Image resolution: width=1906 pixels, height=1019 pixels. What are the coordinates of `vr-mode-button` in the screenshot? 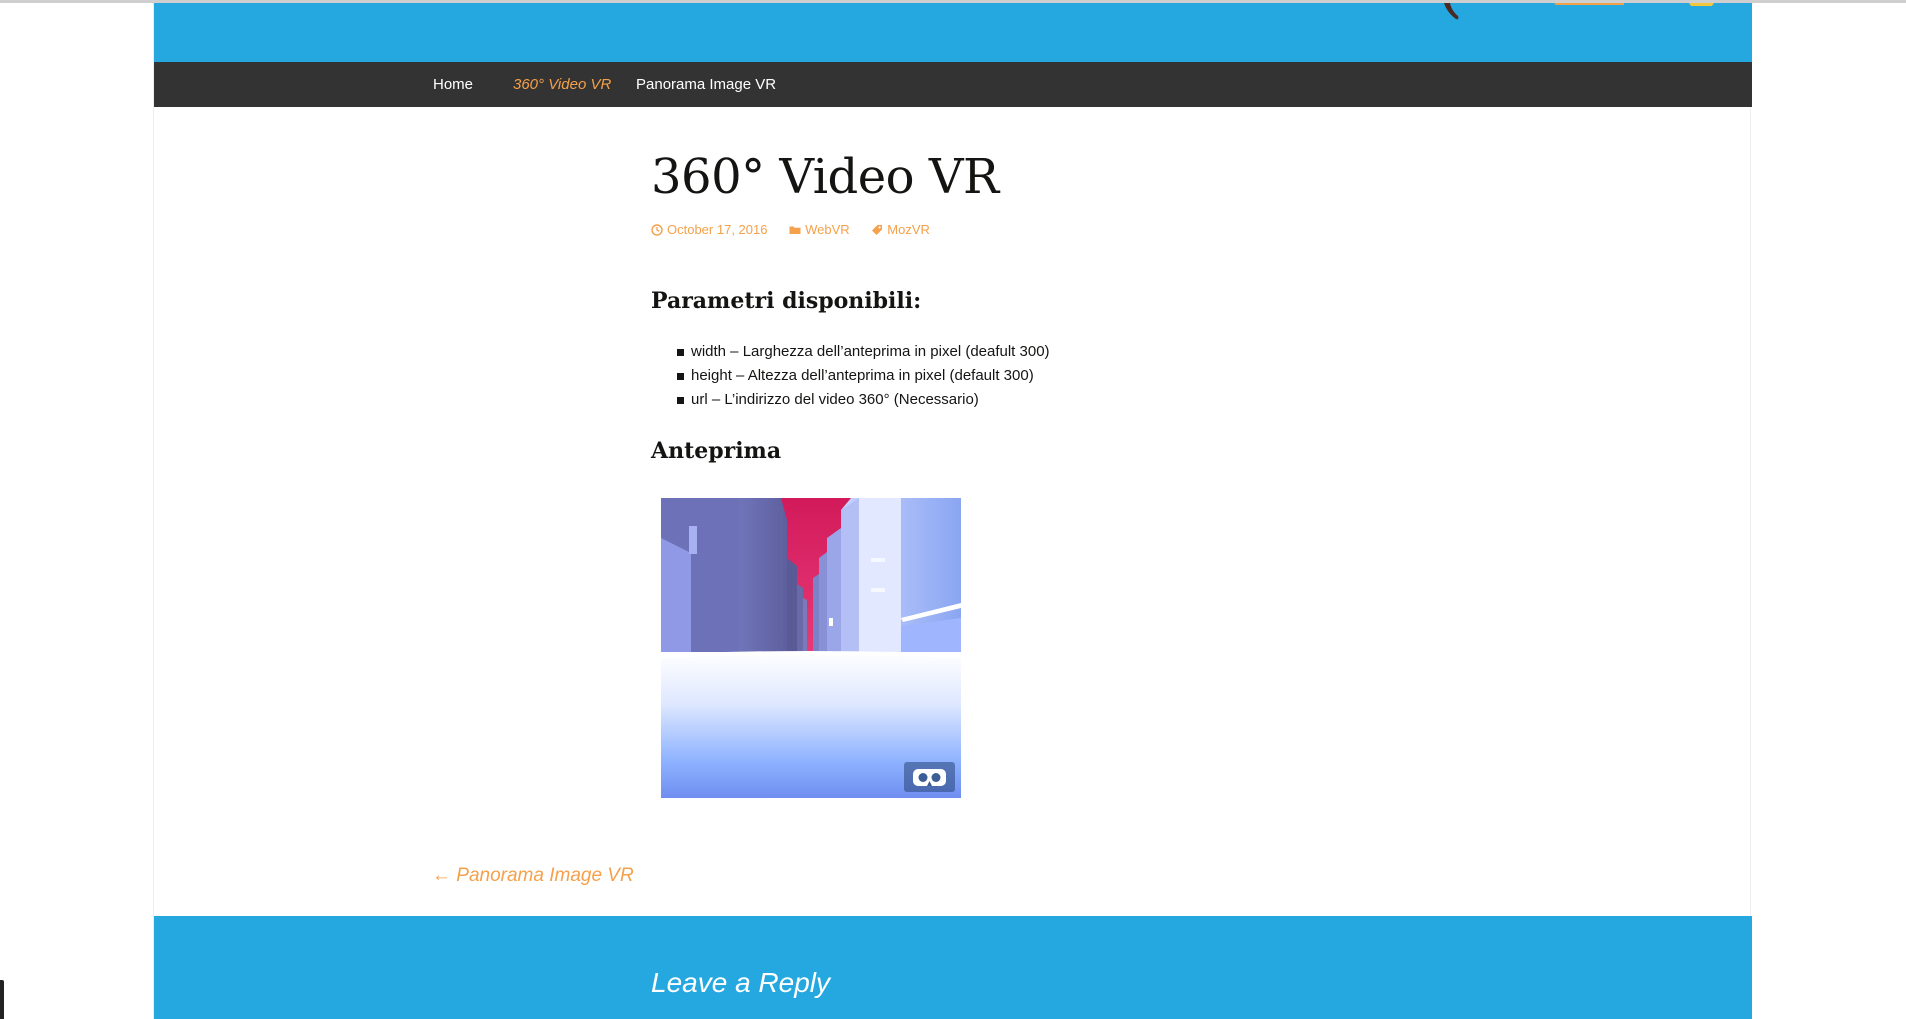 It's located at (929, 777).